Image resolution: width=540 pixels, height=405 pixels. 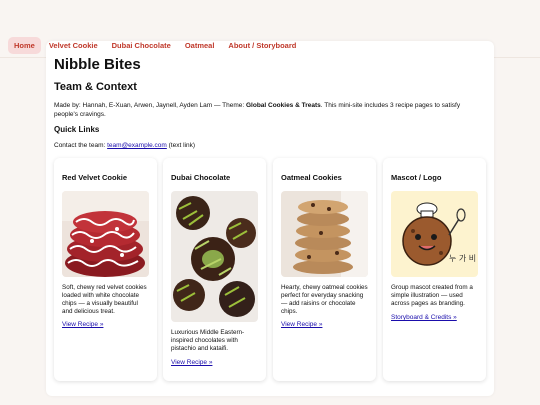 What do you see at coordinates (141, 45) in the screenshot?
I see `nav-dubai-chocolate: Dubai Chocolate` at bounding box center [141, 45].